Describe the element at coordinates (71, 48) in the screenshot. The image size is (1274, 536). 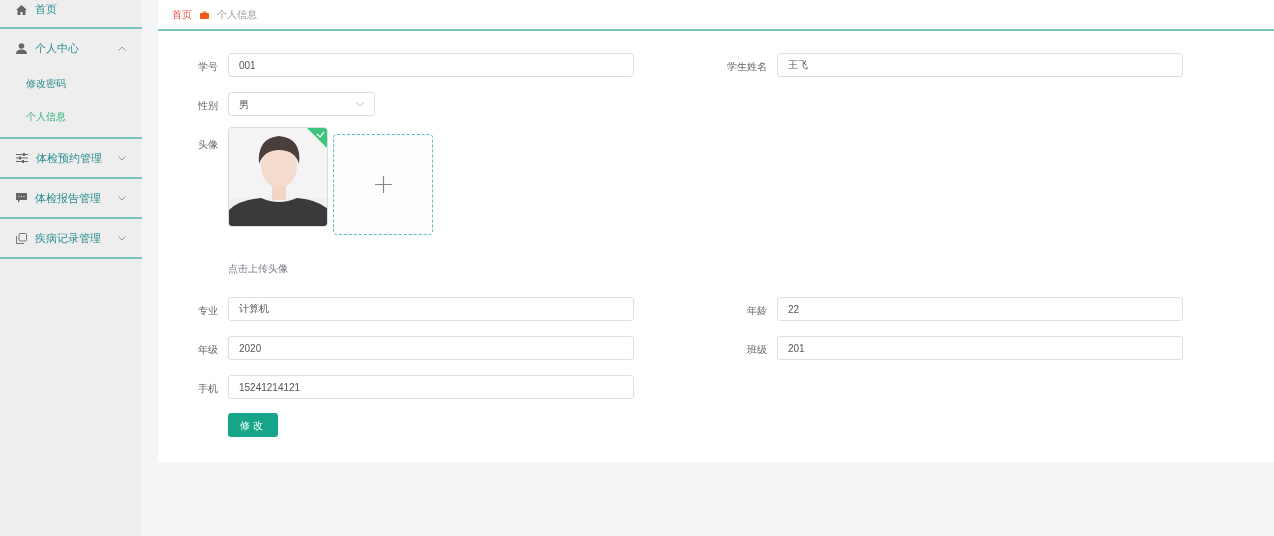
I see `sidebar-item: 个人中心` at that location.